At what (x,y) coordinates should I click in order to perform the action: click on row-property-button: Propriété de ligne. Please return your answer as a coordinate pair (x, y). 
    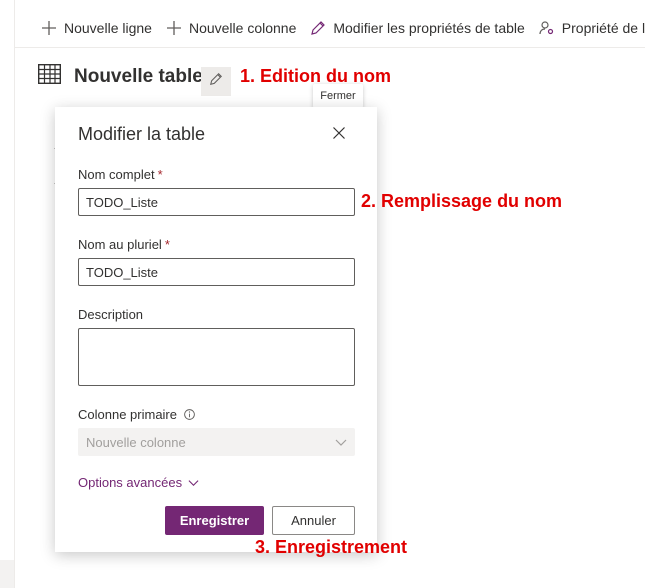
    Looking at the image, I should click on (592, 28).